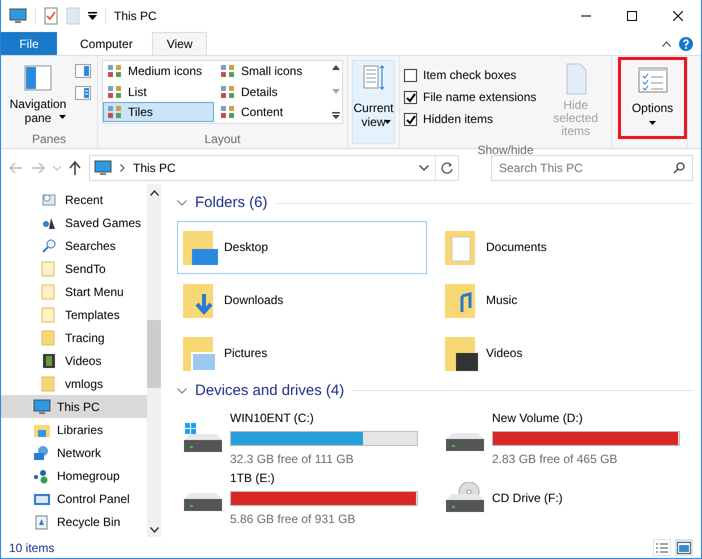  What do you see at coordinates (49, 139) in the screenshot?
I see `group-label: Panes` at bounding box center [49, 139].